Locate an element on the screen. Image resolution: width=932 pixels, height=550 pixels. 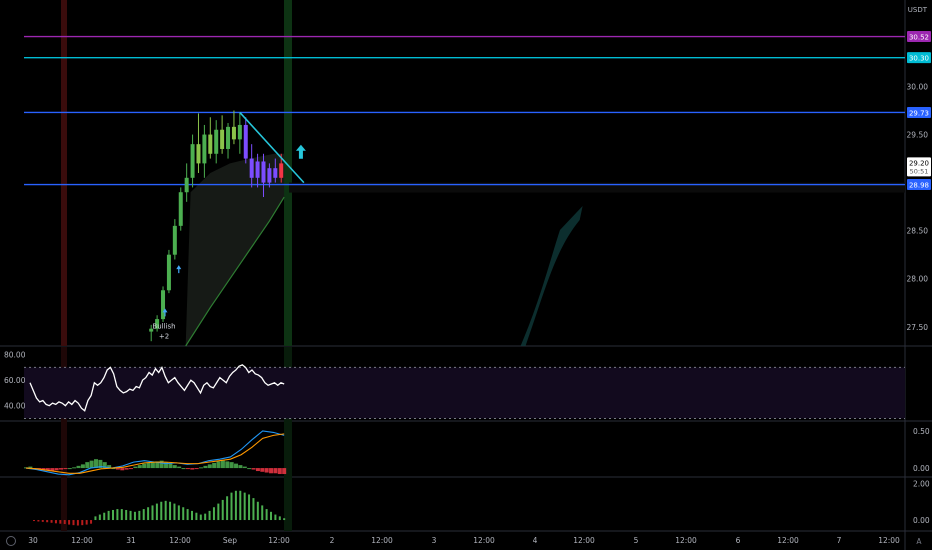
momentum-tick-label: 2.00 is located at coordinates (921, 483).